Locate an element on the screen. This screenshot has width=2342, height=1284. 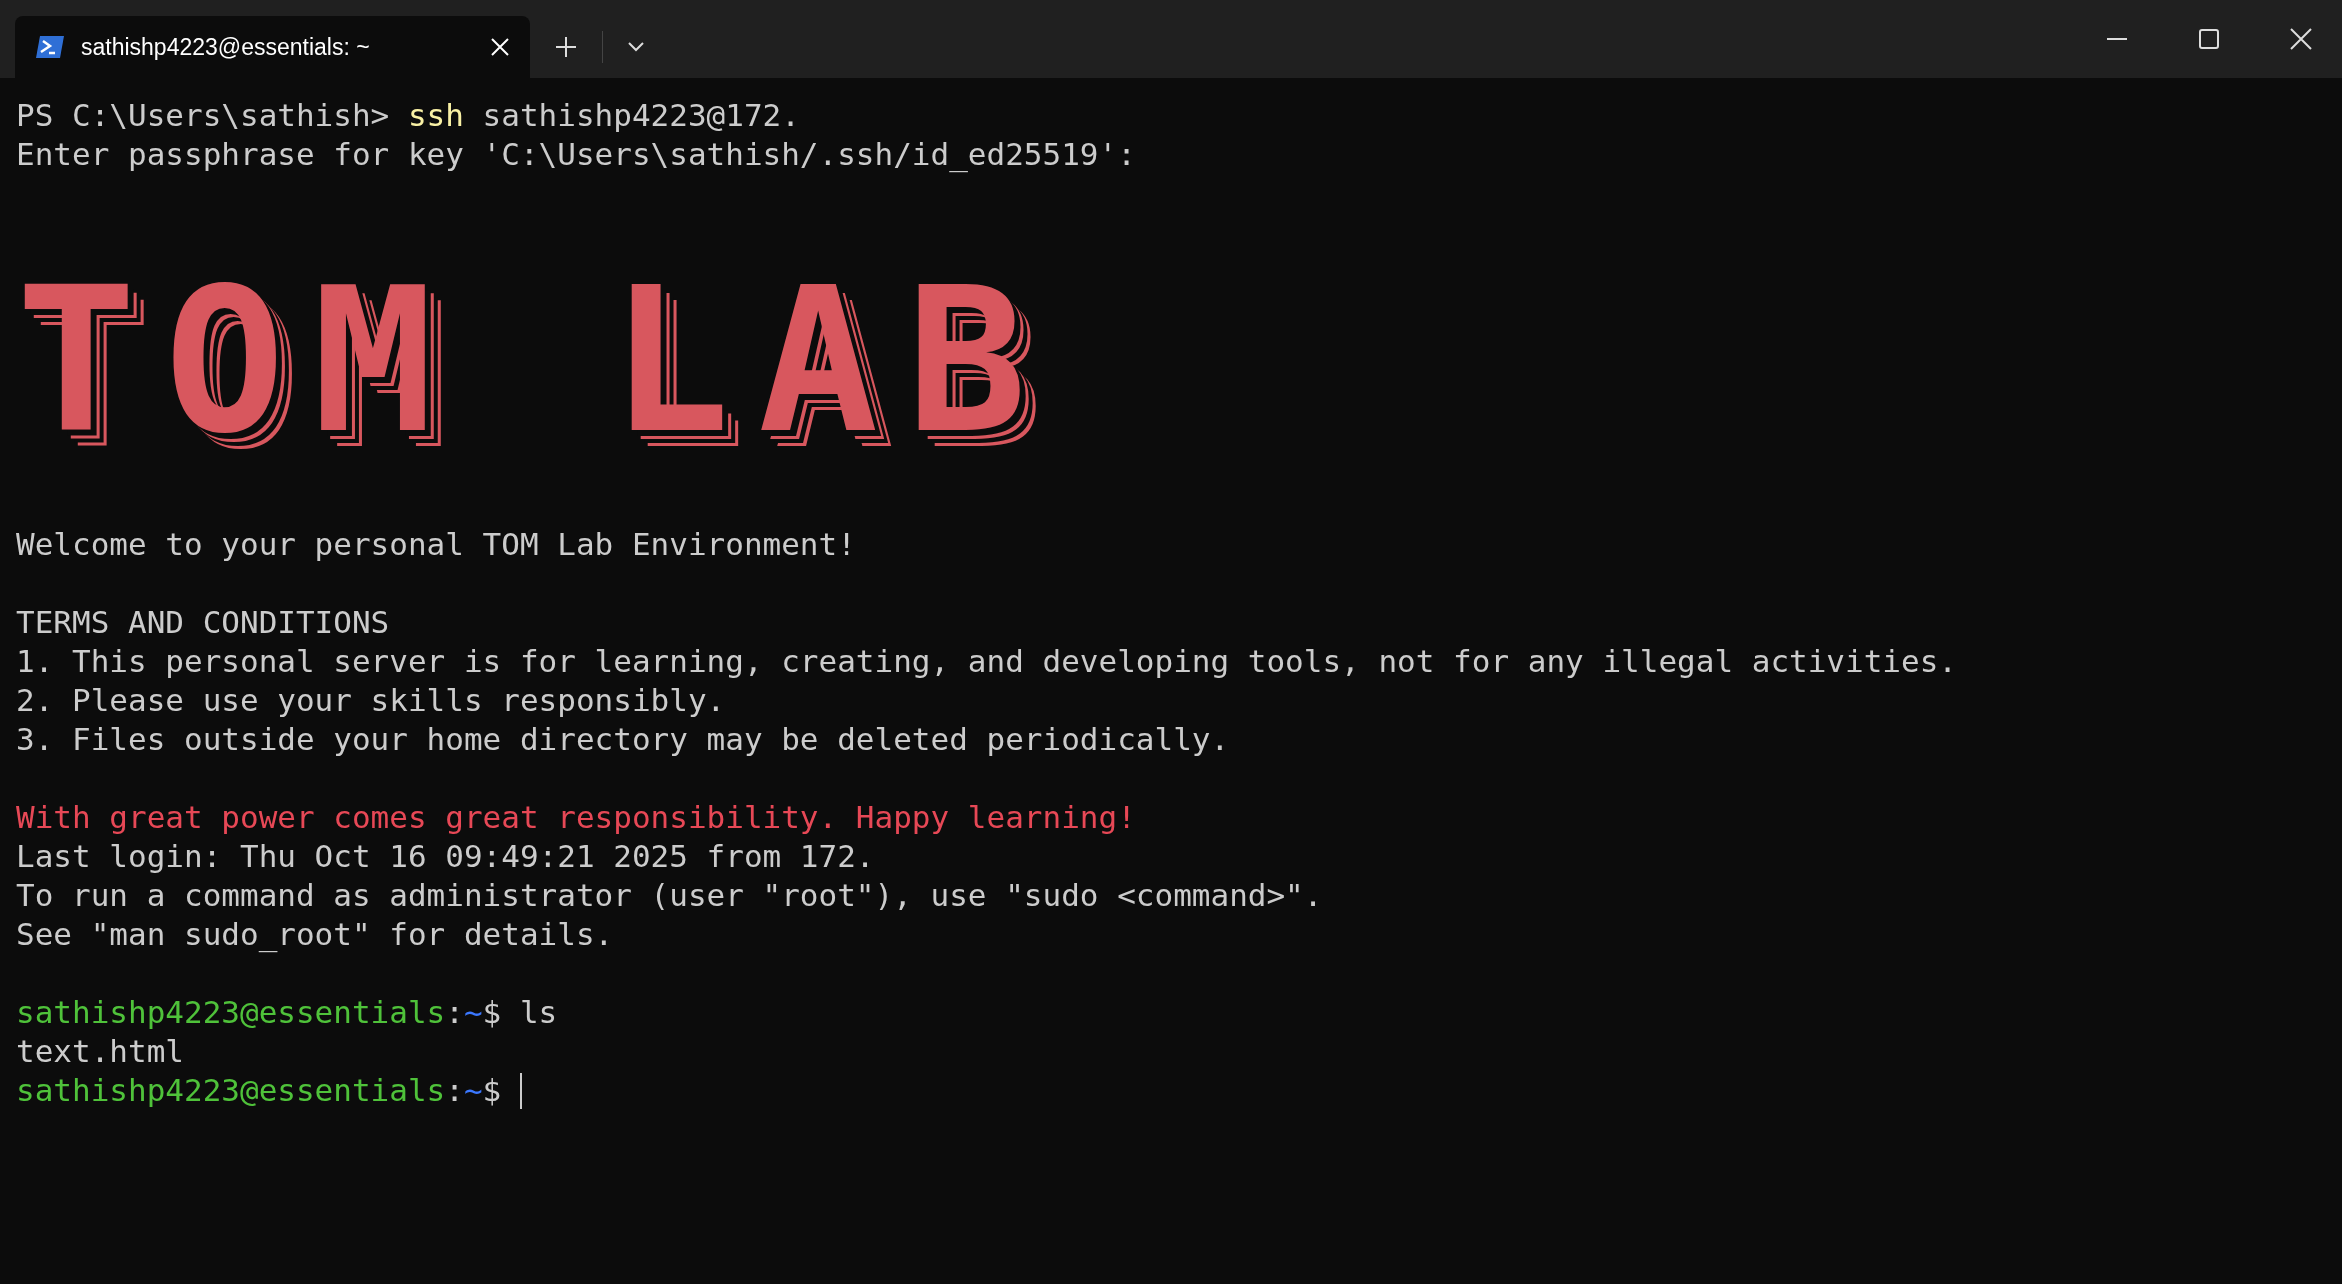
maximize-icon is located at coordinates (2209, 39).